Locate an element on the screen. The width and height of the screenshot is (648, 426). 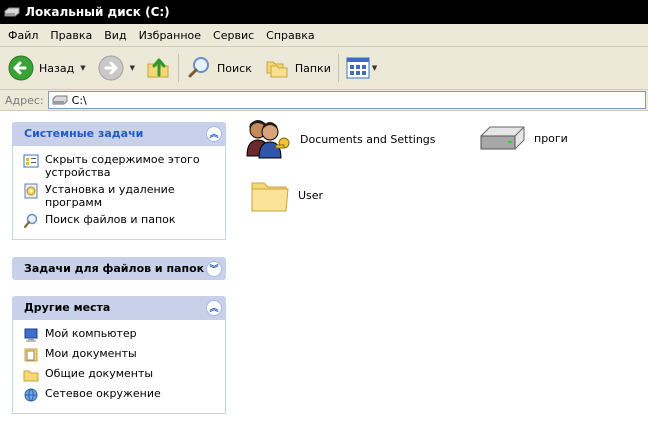
hide-contents-link: Скрыть содержимое этого устройства is located at coordinates (119, 166).